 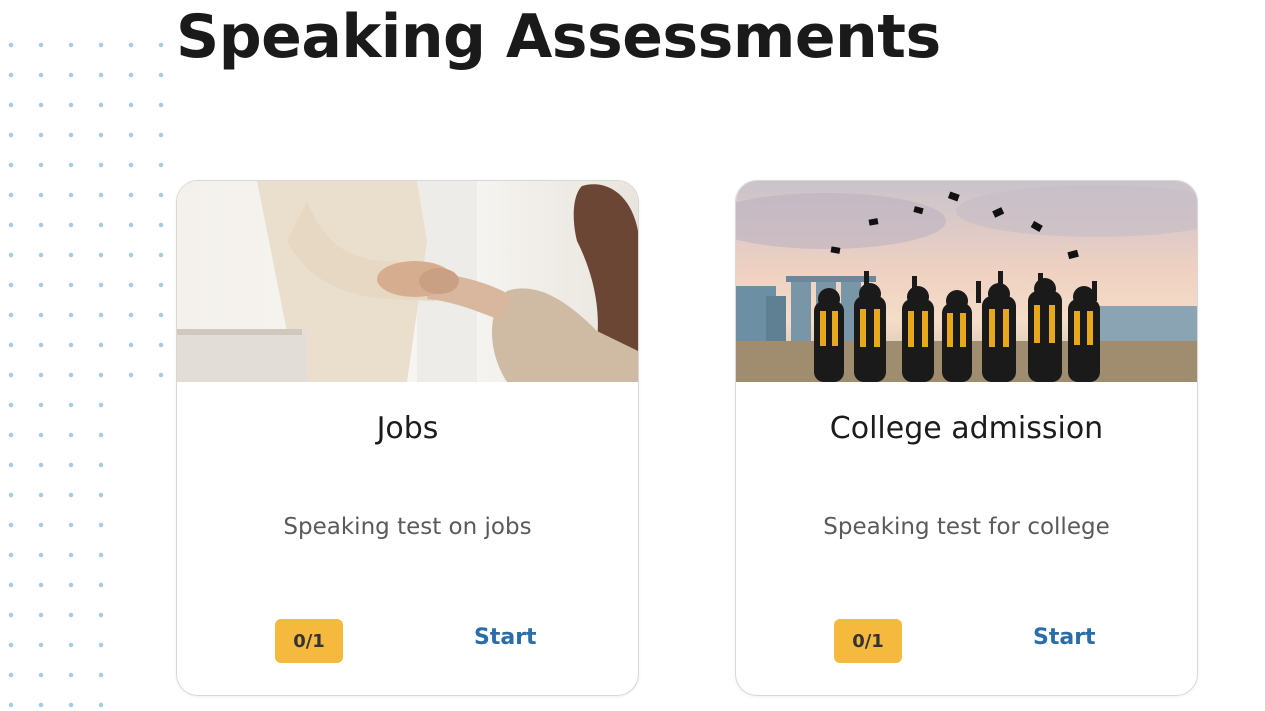 I want to click on card-title: College admission, so click(x=966, y=428).